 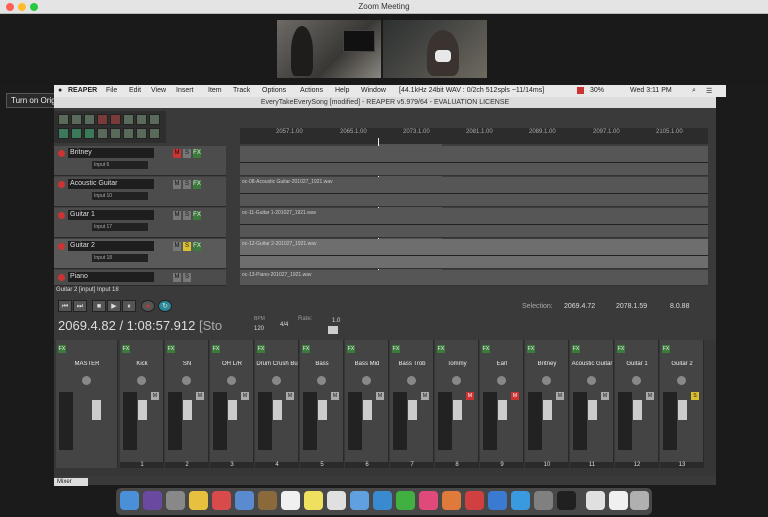 What do you see at coordinates (115, 133) in the screenshot?
I see `item-group-icon` at bounding box center [115, 133].